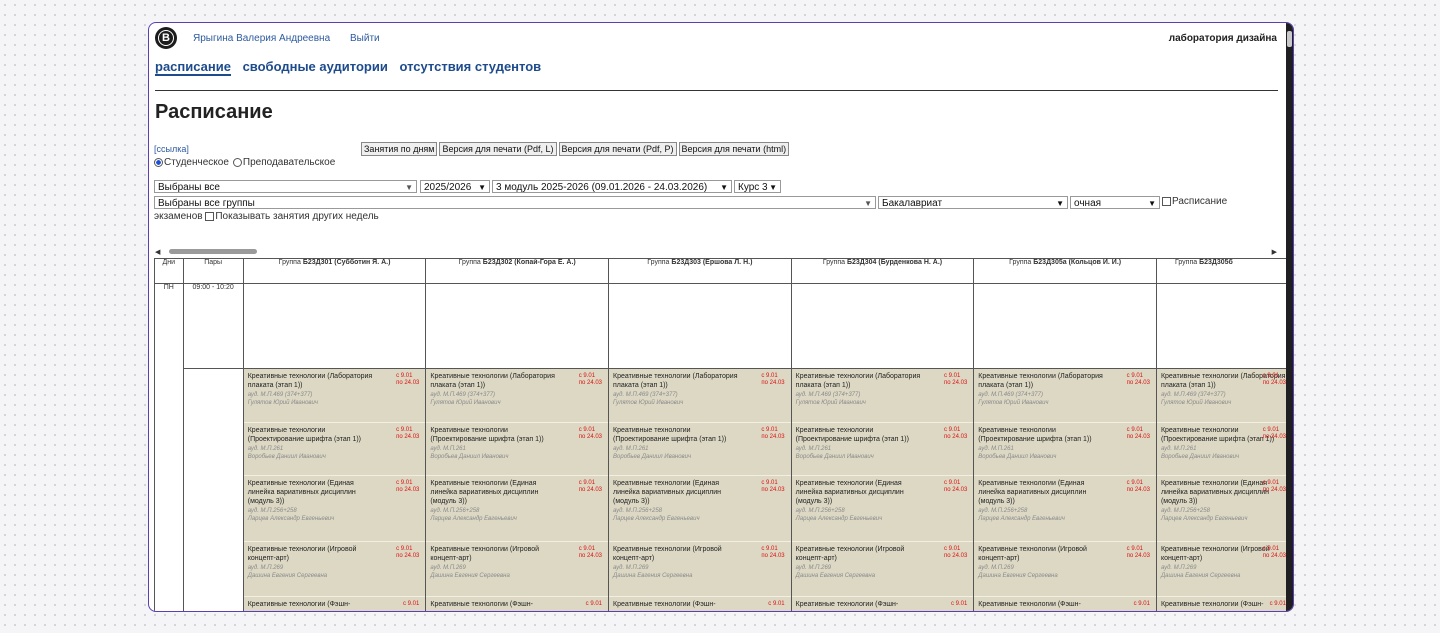 This screenshot has height=633, width=1440. Describe the element at coordinates (498, 149) in the screenshot. I see `print-pdf-l-button: Версия для печати (Pdf, L)` at that location.